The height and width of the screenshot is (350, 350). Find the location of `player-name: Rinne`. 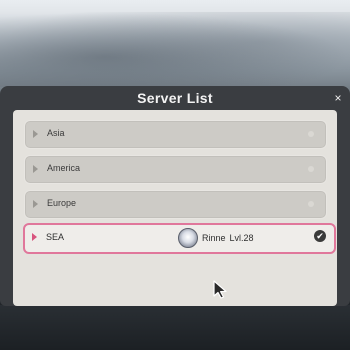

player-name: Rinne is located at coordinates (214, 238).